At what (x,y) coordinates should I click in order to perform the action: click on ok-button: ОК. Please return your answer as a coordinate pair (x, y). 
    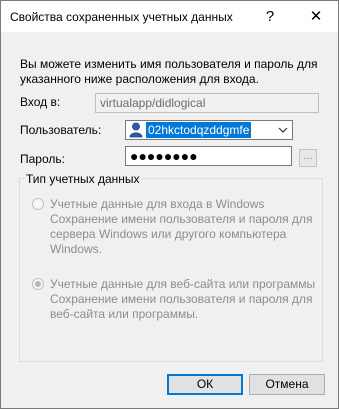
    Looking at the image, I should click on (205, 384).